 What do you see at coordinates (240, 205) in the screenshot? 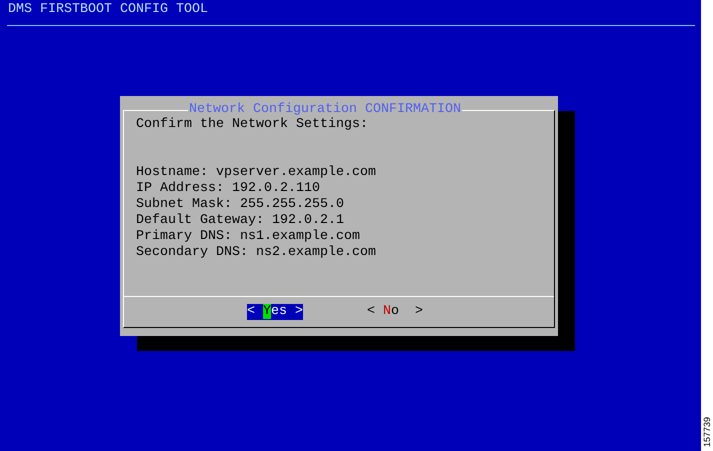
I see `setting-text: Subnet Mask: 255.255.255.0` at bounding box center [240, 205].